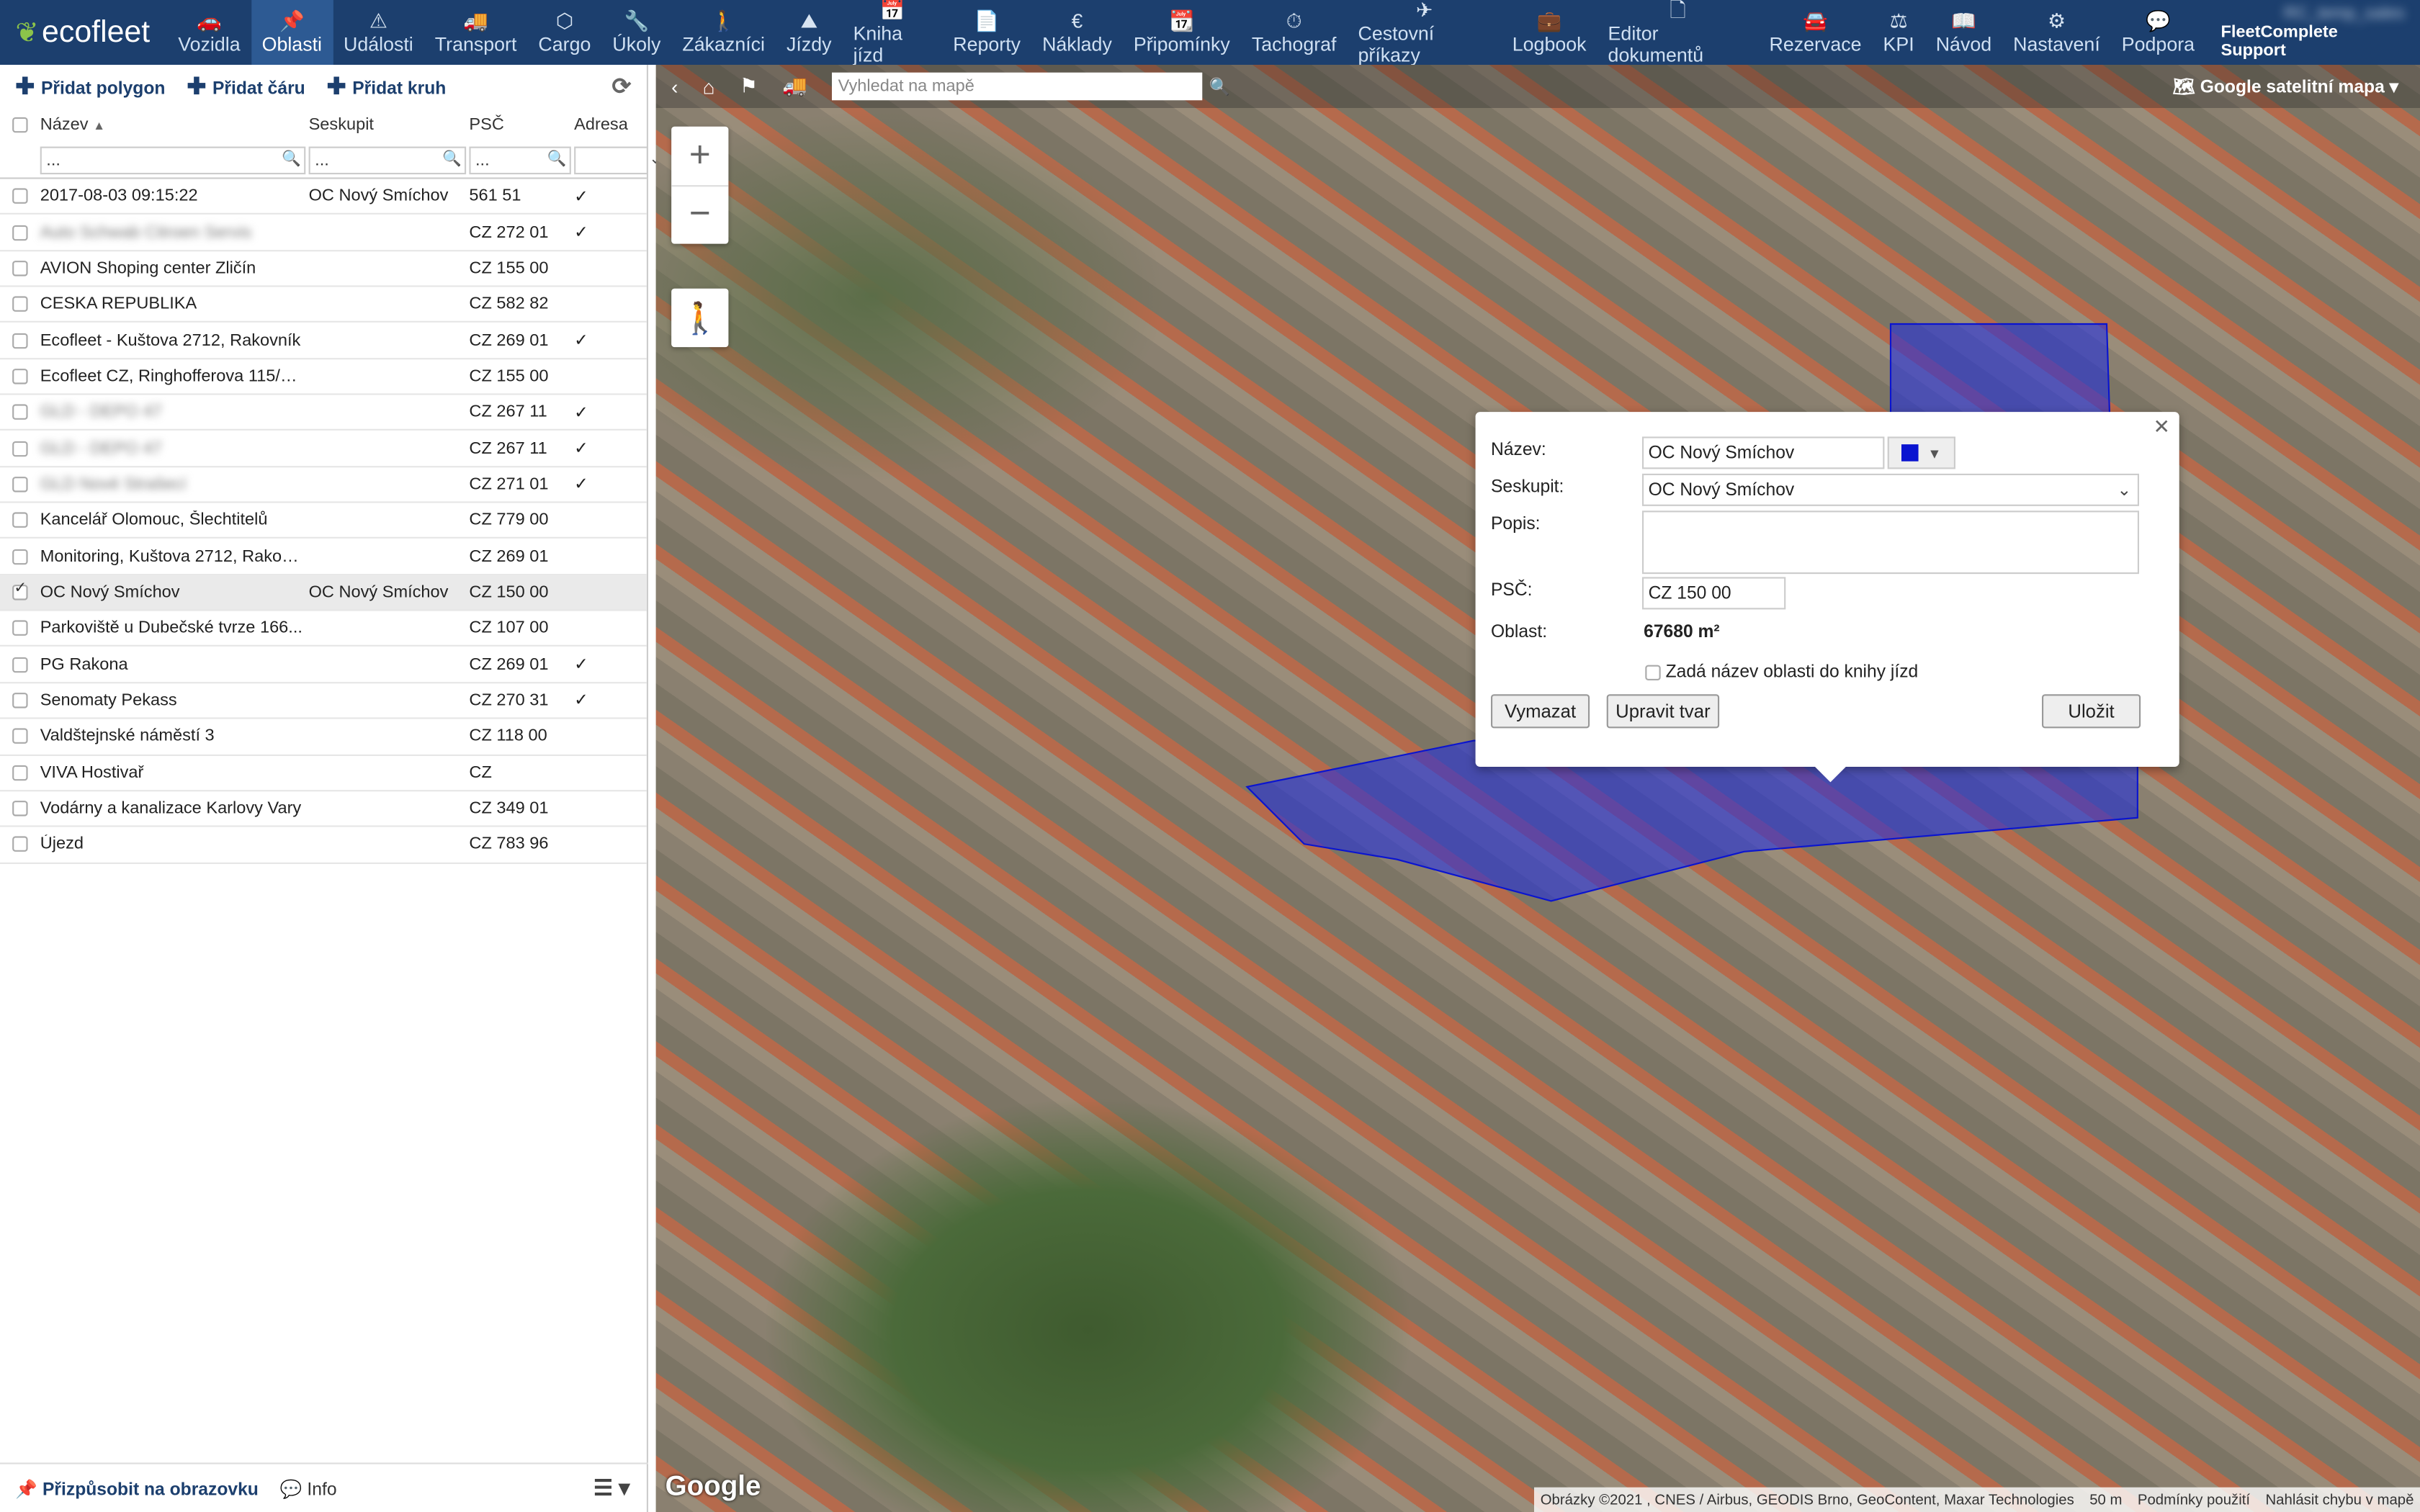 The image size is (2420, 1512). Describe the element at coordinates (246, 86) in the screenshot. I see `add-line-button: ✚ Přidat čáru` at that location.